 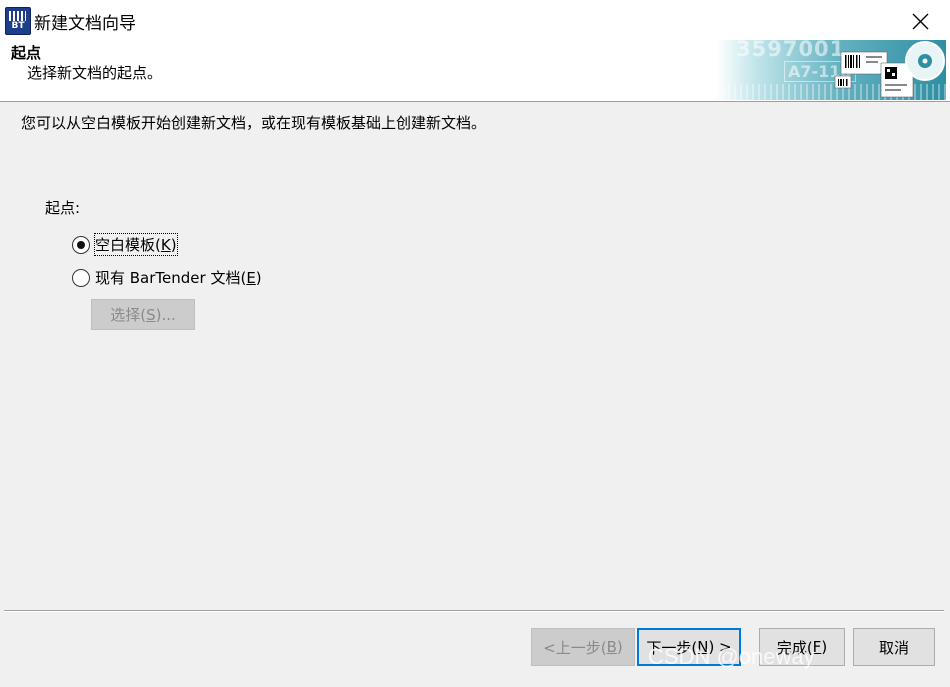 What do you see at coordinates (831, 70) in the screenshot?
I see `header-banner-image: 3597001 A7-118` at bounding box center [831, 70].